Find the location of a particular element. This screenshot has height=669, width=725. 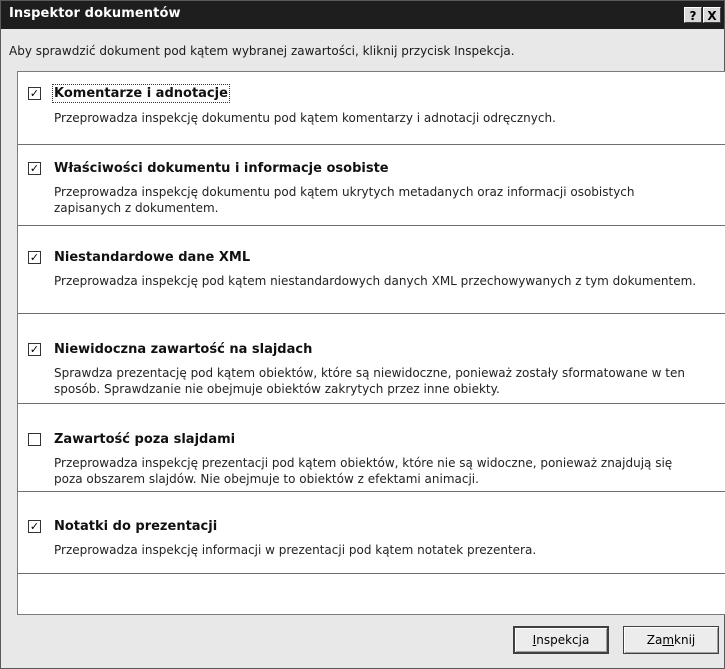

checkbox-notes: ✓ is located at coordinates (34, 526).